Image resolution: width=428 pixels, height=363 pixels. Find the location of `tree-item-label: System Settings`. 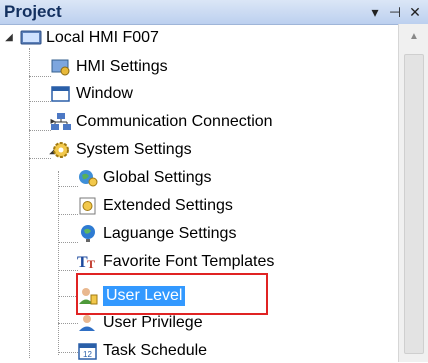

tree-item-label: System Settings is located at coordinates (134, 149).